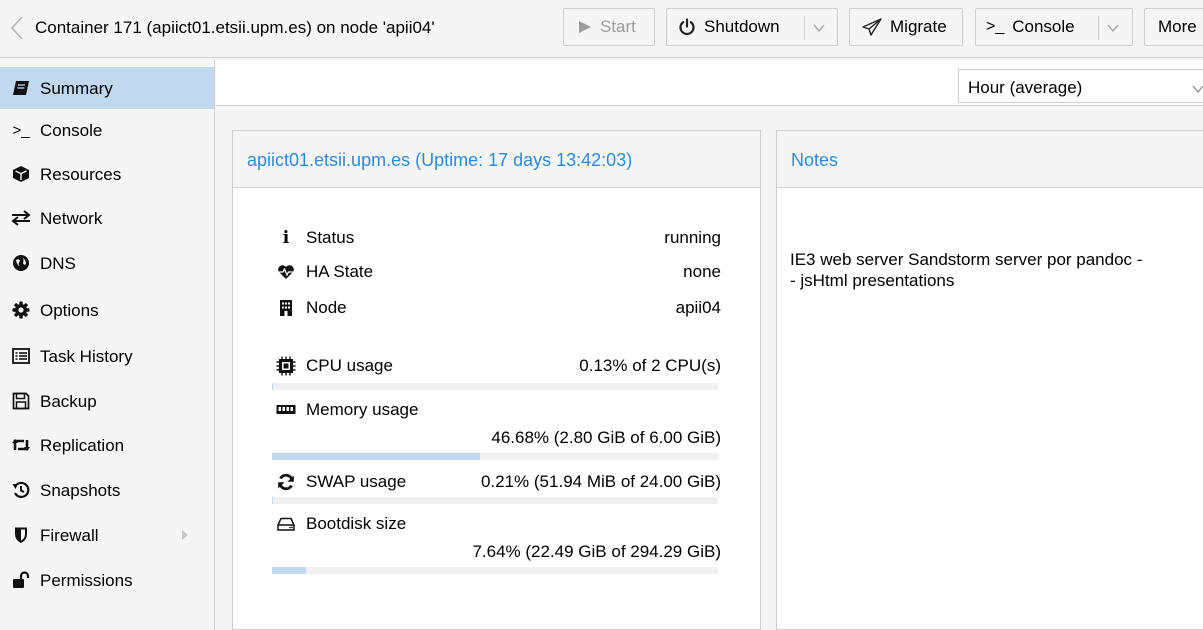 The image size is (1203, 630). What do you see at coordinates (495, 570) in the screenshot?
I see `bootdisk-size-bar` at bounding box center [495, 570].